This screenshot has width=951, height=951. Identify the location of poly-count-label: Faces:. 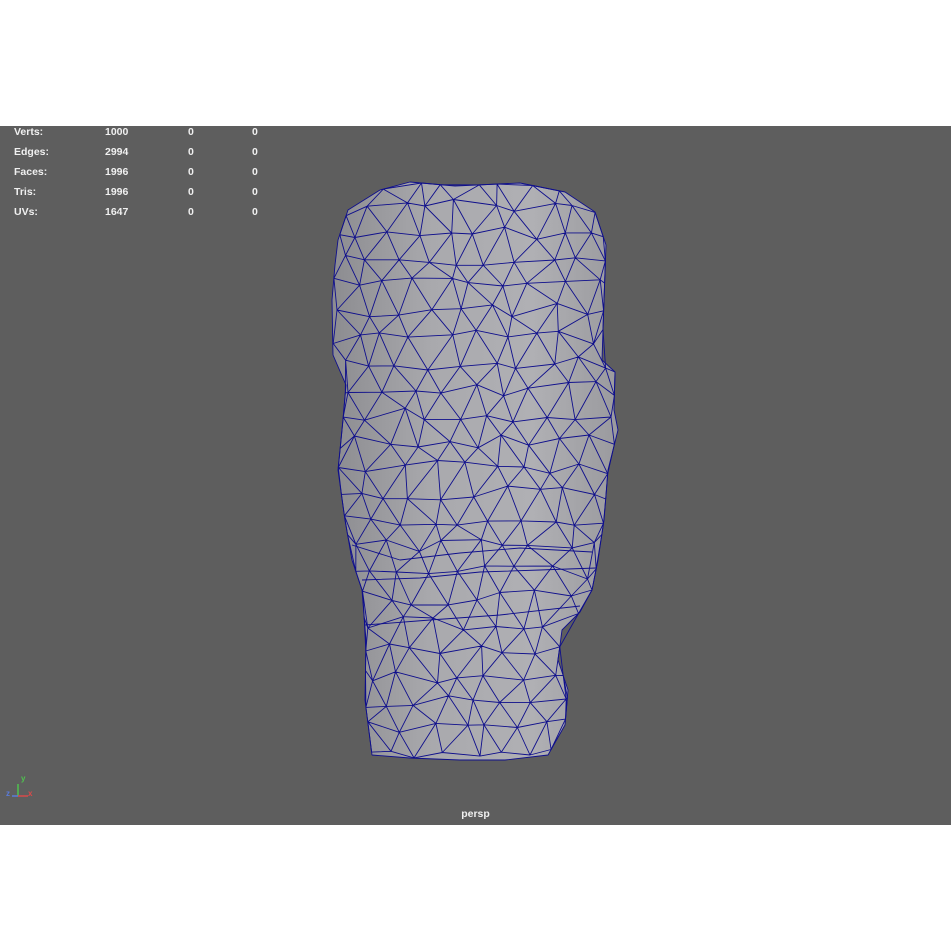
(31, 172).